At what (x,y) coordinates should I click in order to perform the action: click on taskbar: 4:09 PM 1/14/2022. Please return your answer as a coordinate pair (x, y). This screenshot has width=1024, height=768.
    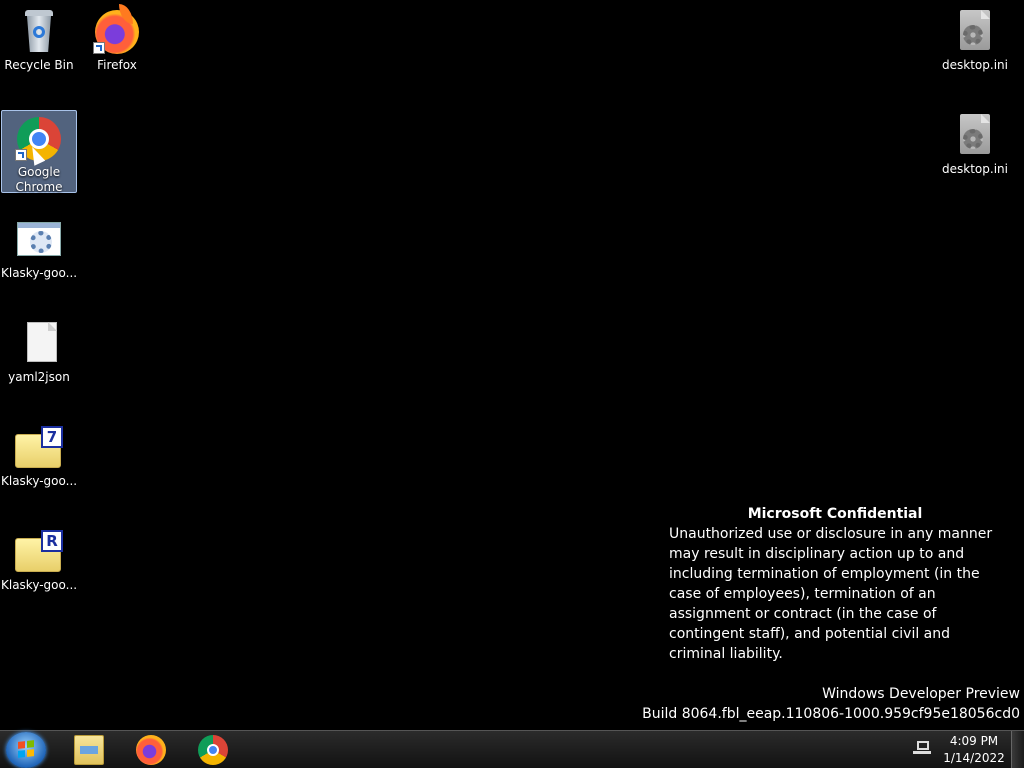
    Looking at the image, I should click on (512, 749).